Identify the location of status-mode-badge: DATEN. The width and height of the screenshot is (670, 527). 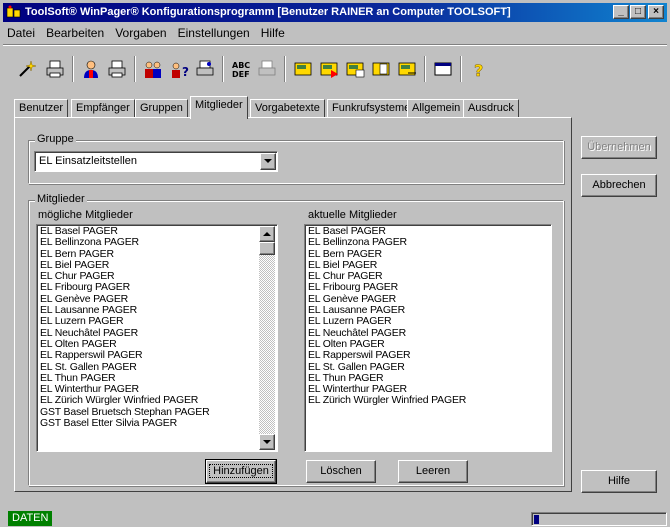
(30, 518).